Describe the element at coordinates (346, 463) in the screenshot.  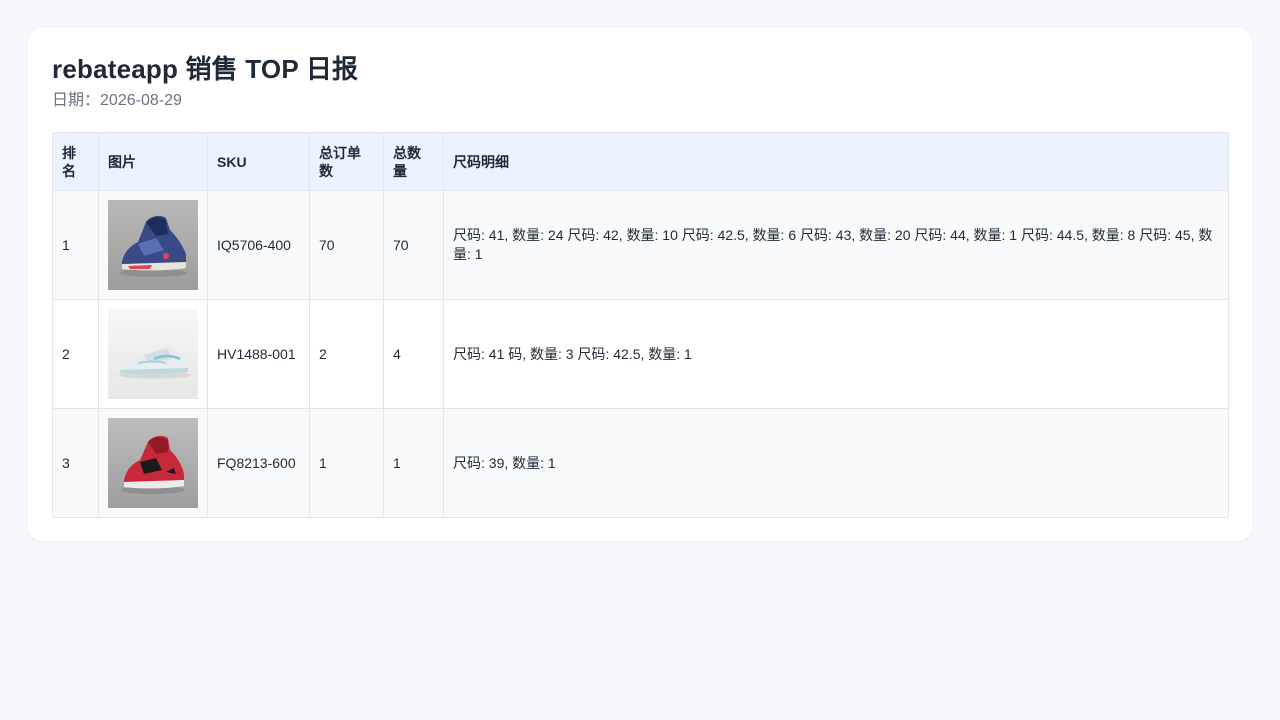
I see `orders-cell: 1` at that location.